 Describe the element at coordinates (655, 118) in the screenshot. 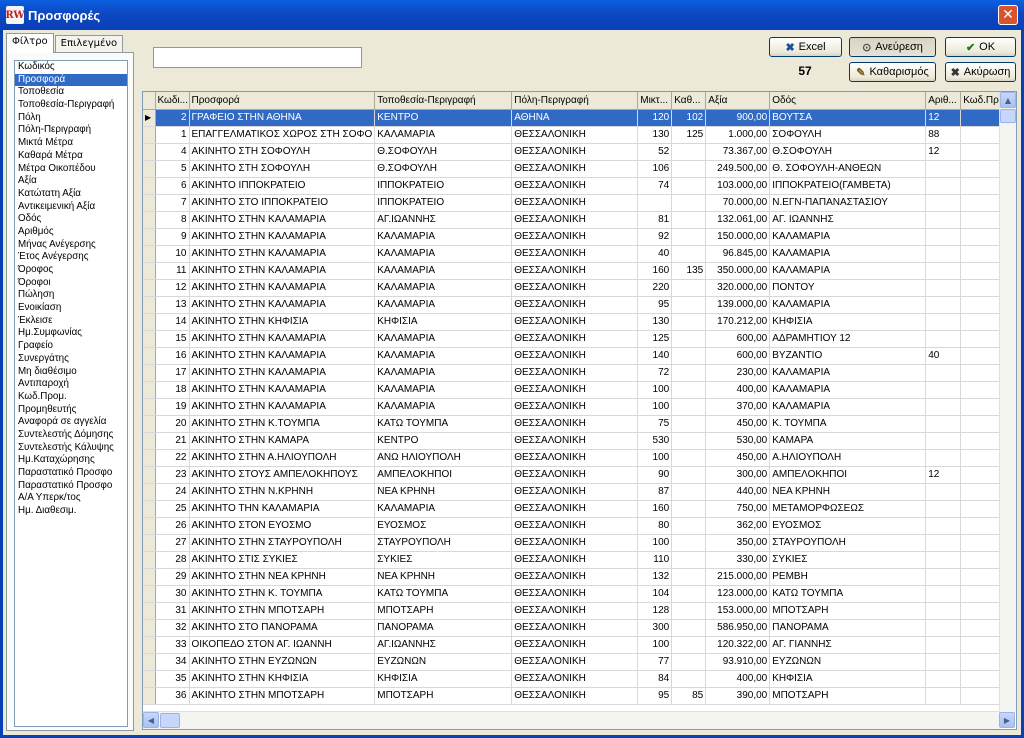

I see `table-cell: 120` at that location.